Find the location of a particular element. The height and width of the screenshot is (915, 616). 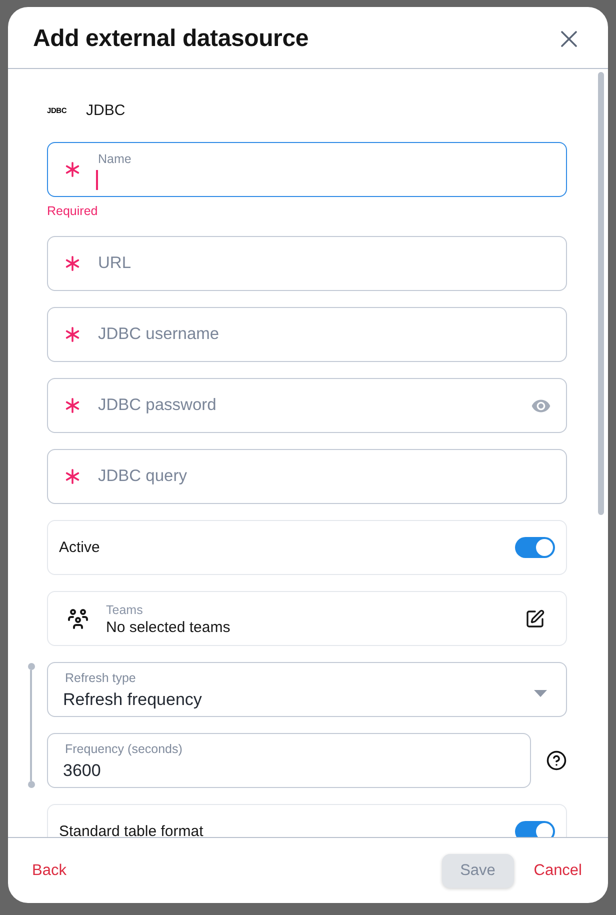

cancel-button: Cancel is located at coordinates (558, 871).